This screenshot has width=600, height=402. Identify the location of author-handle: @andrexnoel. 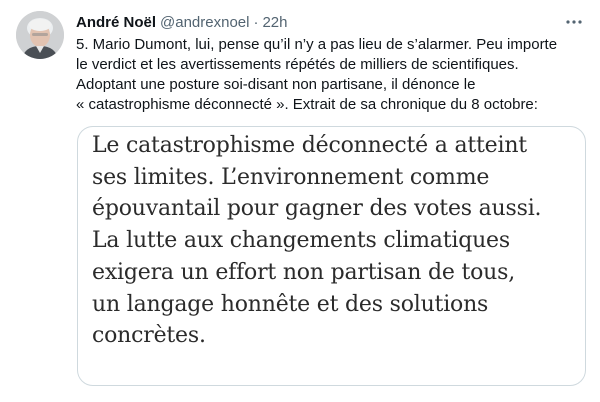
(204, 23).